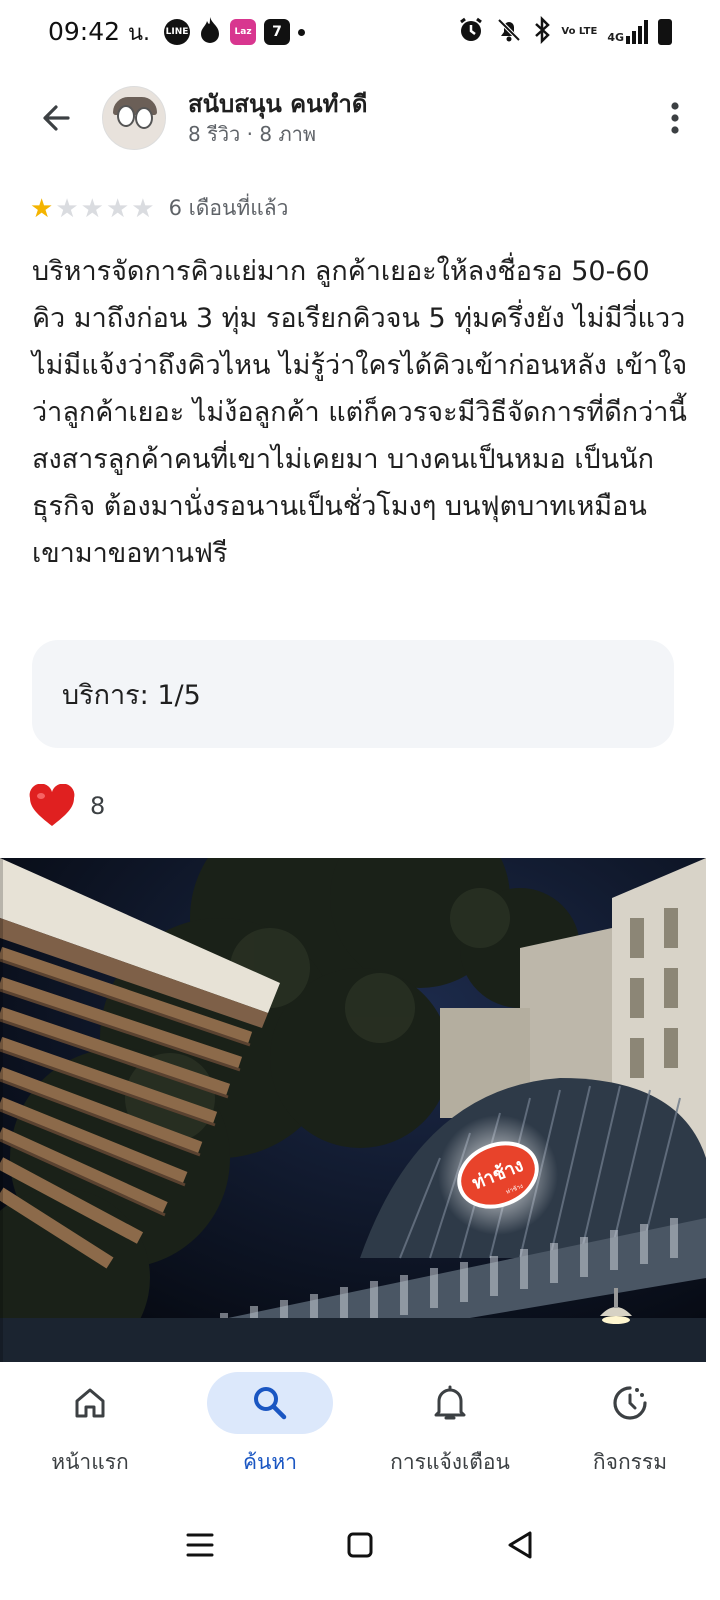  Describe the element at coordinates (270, 1462) in the screenshot. I see `nav-label-search: ค้นหา` at that location.